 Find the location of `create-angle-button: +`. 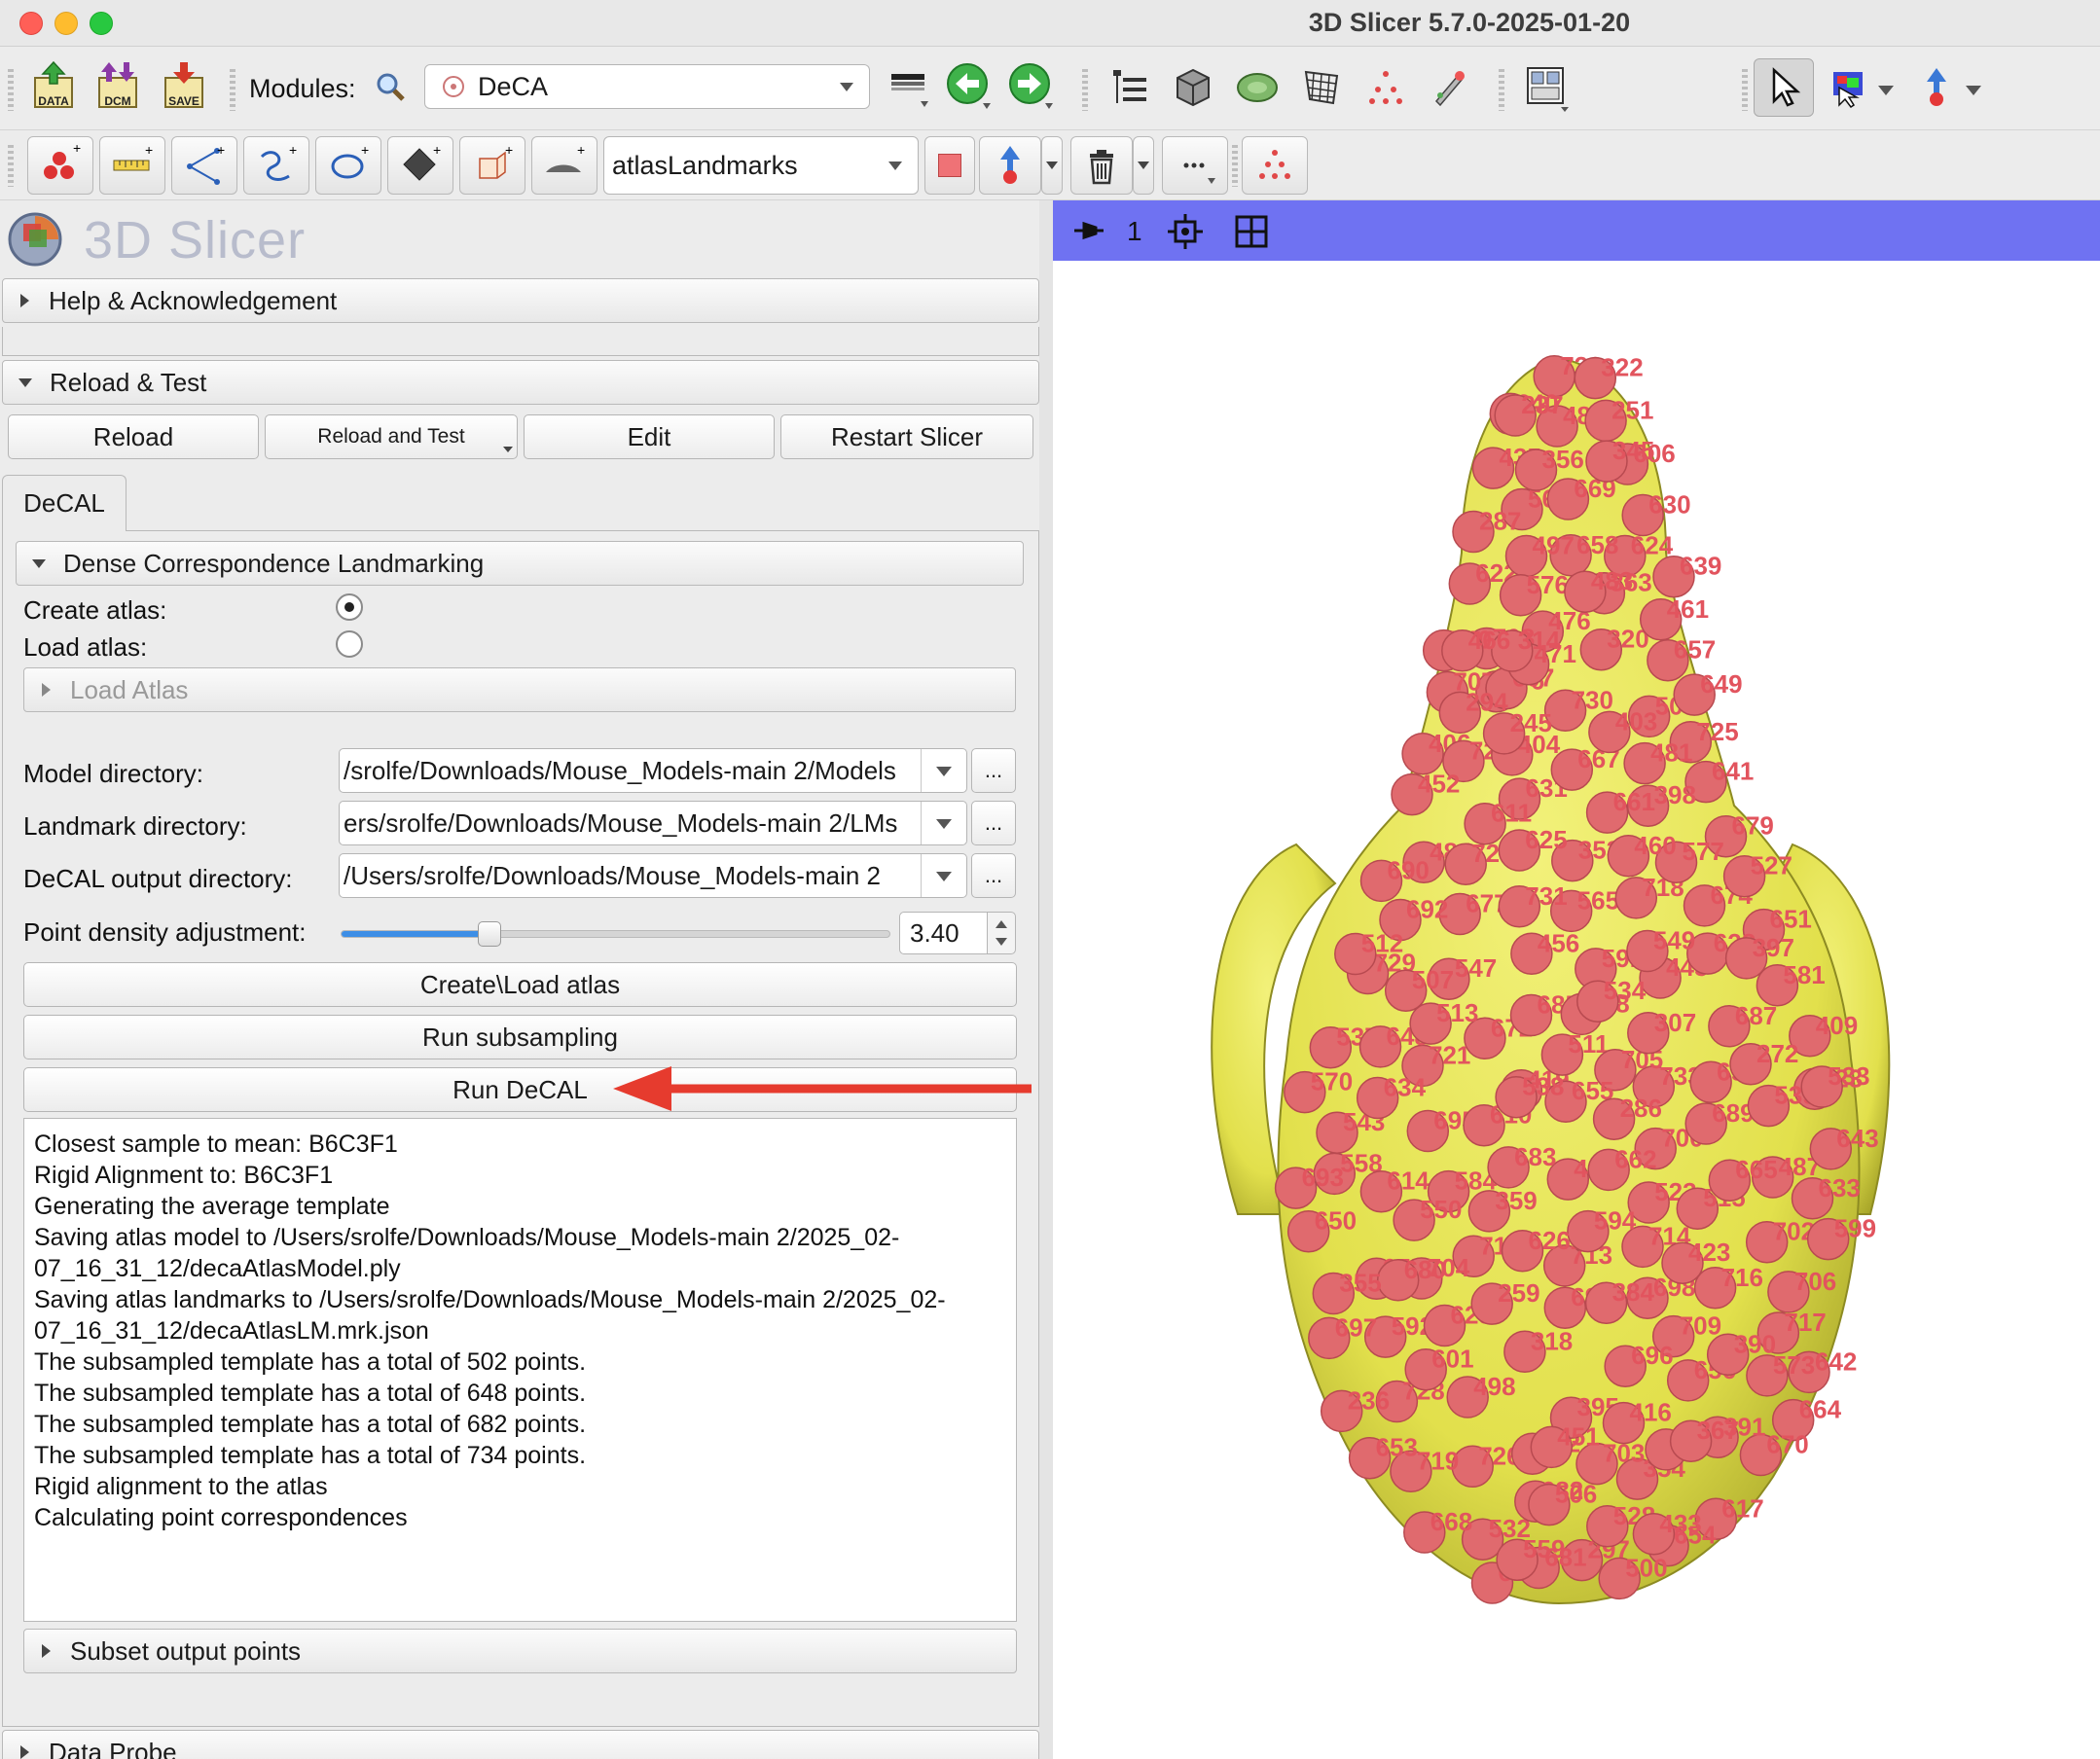

create-angle-button: + is located at coordinates (204, 165).